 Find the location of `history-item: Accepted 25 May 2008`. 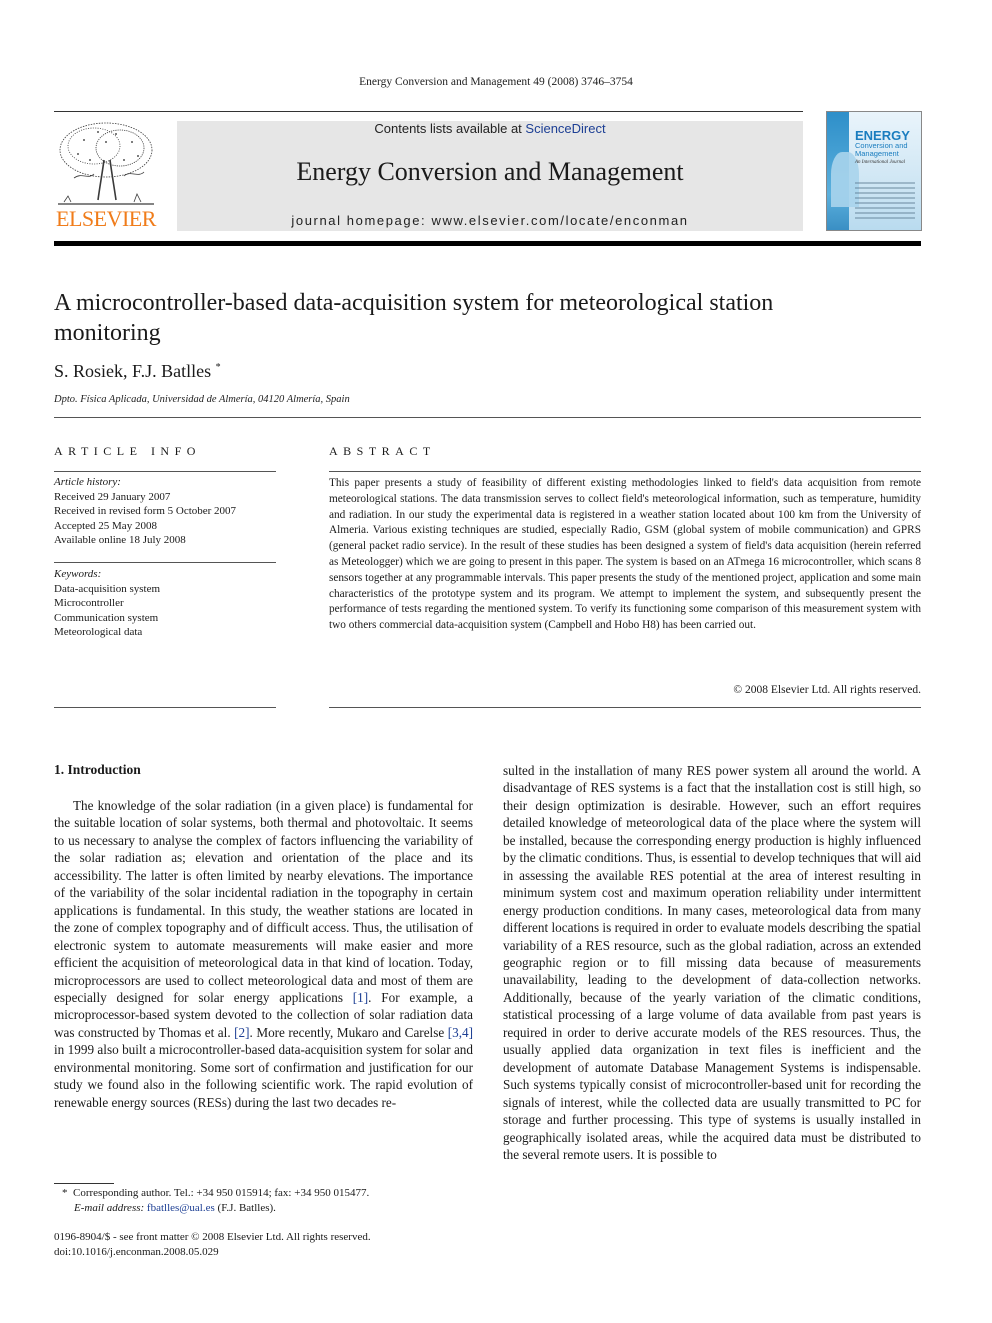

history-item: Accepted 25 May 2008 is located at coordinates (105, 525).